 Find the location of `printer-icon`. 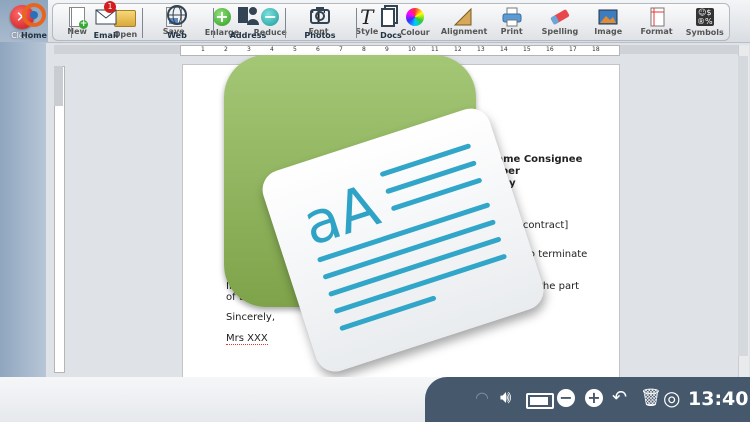

printer-icon is located at coordinates (512, 17).